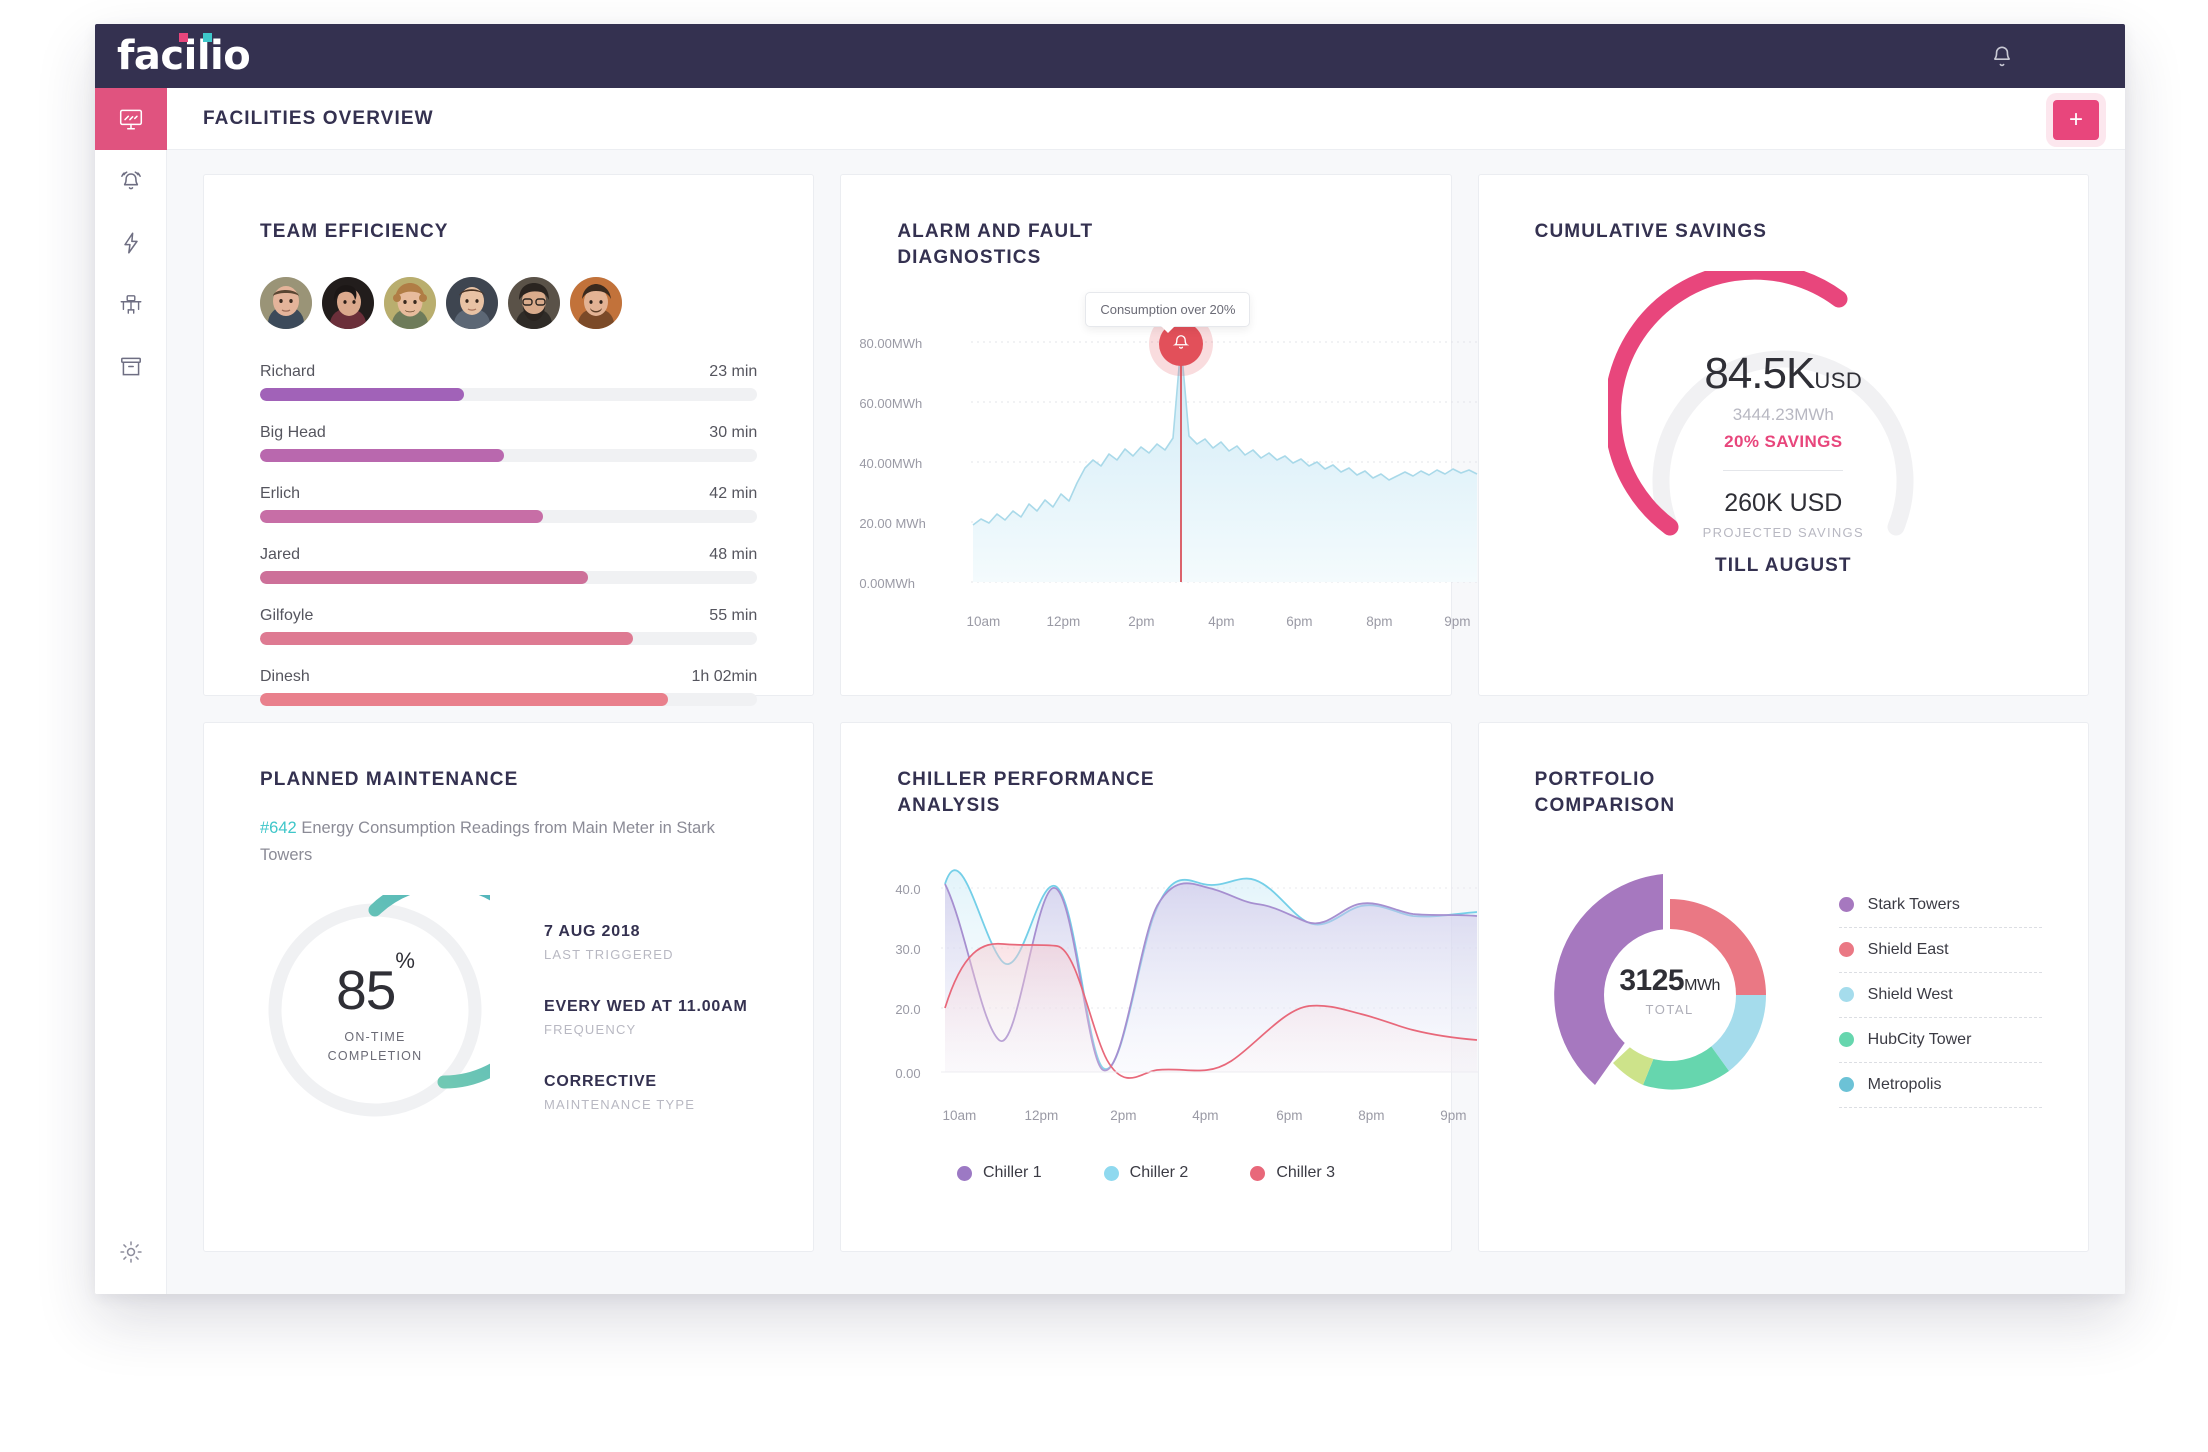 This screenshot has width=2208, height=1452. What do you see at coordinates (375, 1047) in the screenshot?
I see `completion-label: ON-TIME COMPLETION` at bounding box center [375, 1047].